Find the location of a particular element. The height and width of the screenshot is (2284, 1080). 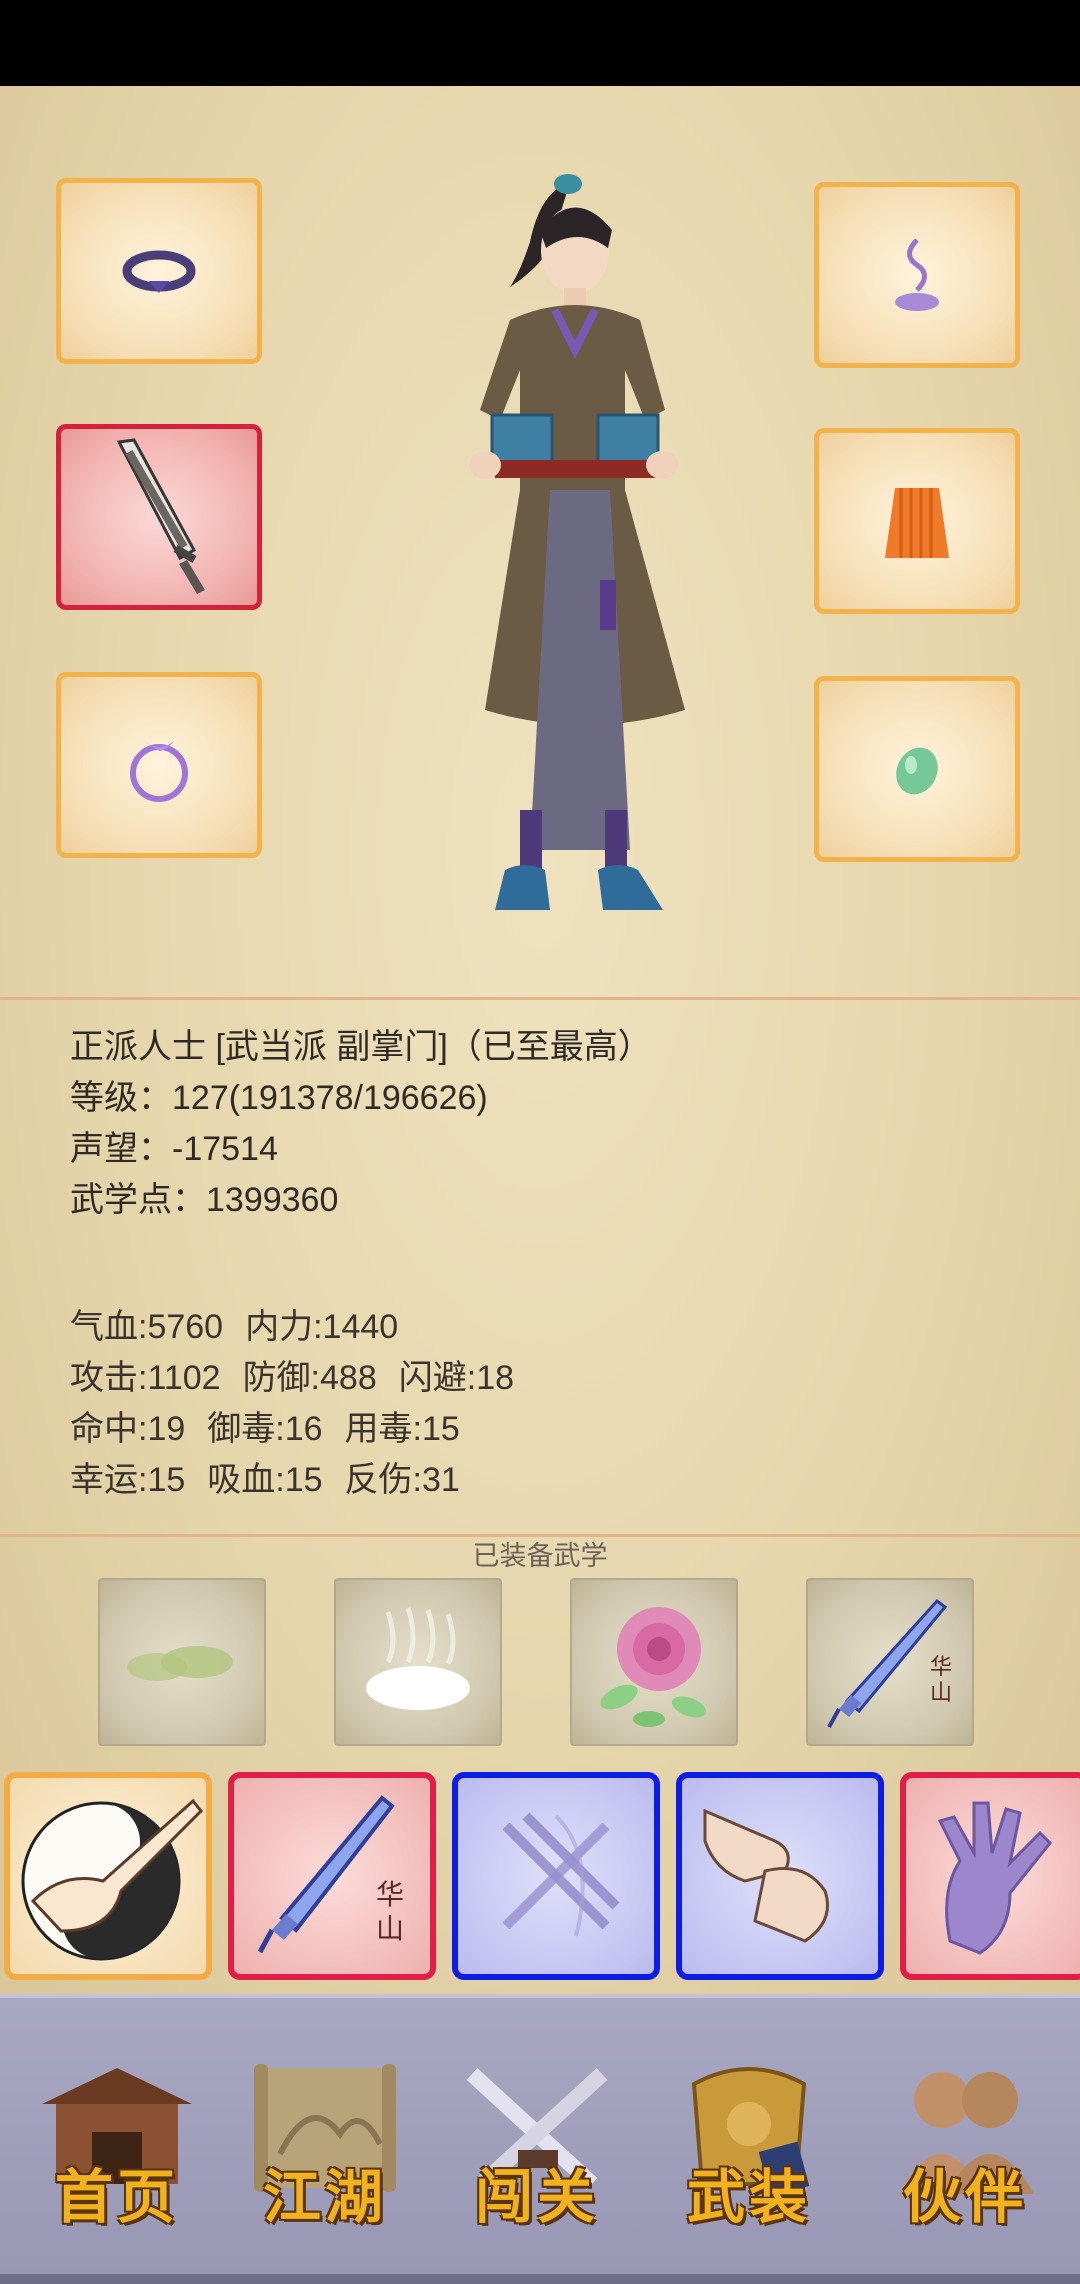

equip-slot-weapon is located at coordinates (159, 517).